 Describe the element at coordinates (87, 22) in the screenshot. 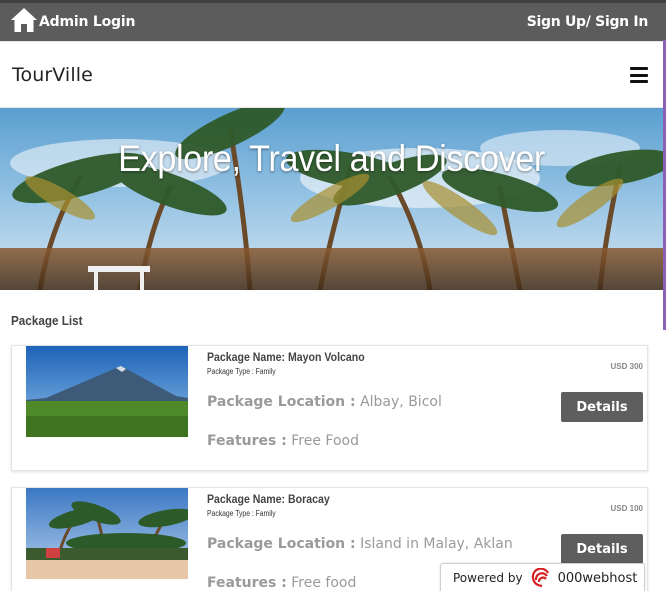

I see `admin-login-label: Admin Login` at that location.